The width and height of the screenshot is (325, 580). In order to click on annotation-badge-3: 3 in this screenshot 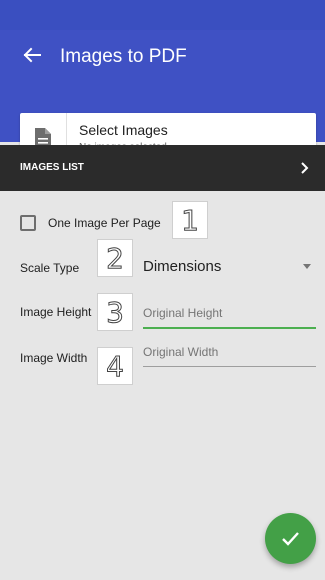, I will do `click(115, 312)`.